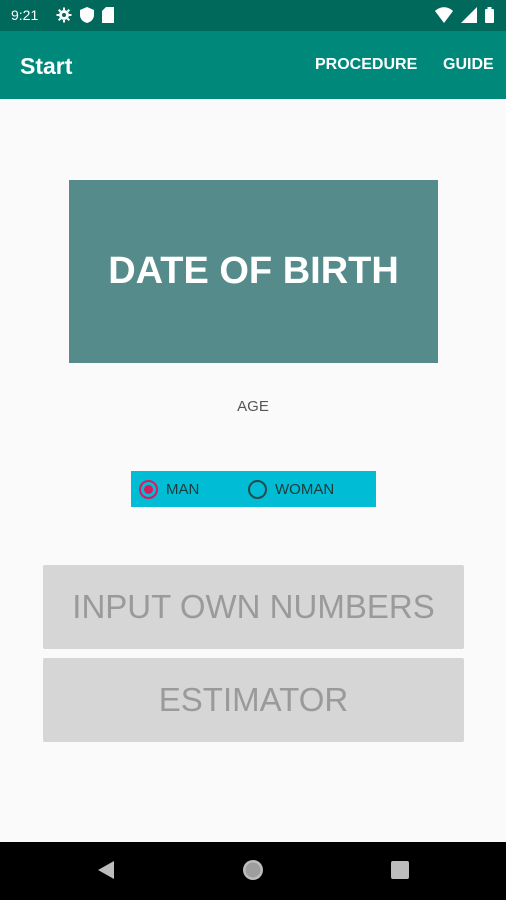 Image resolution: width=506 pixels, height=900 pixels. I want to click on date-of-birth-button: DATE OF BIRTH, so click(253, 271).